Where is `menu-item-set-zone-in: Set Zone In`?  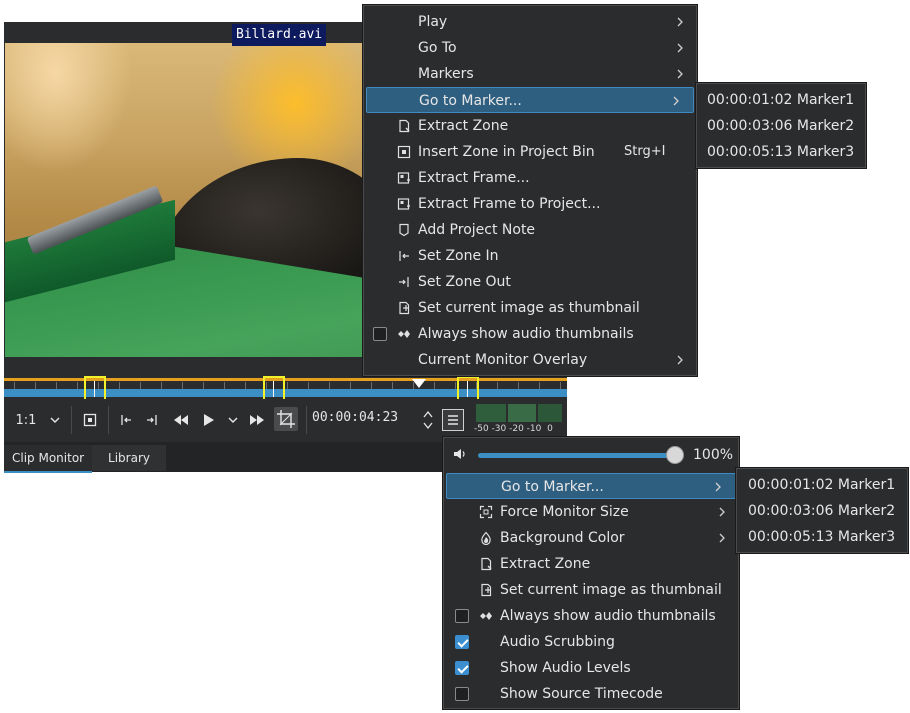 menu-item-set-zone-in: Set Zone In is located at coordinates (530, 256).